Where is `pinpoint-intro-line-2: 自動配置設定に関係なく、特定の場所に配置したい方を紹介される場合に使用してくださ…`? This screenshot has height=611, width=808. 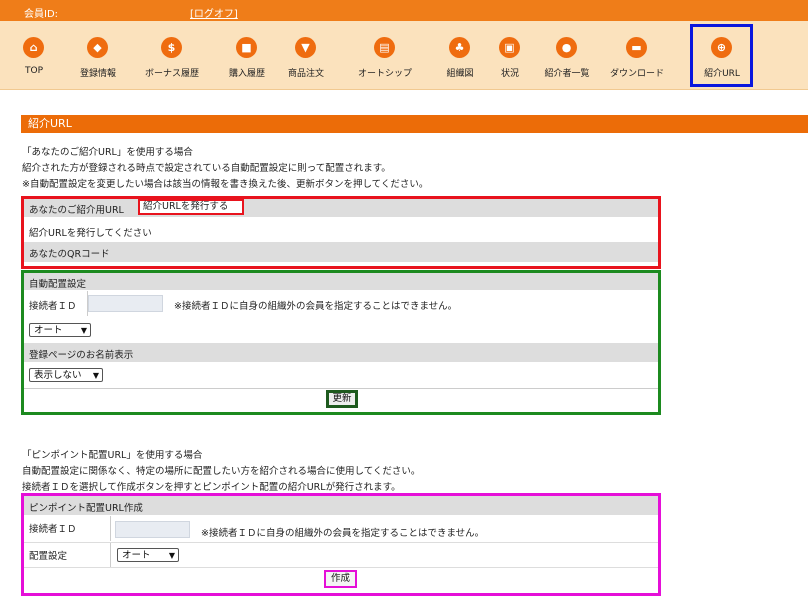 pinpoint-intro-line-2: 自動配置設定に関係なく、特定の場所に配置したい方を紹介される場合に使用してくださ… is located at coordinates (221, 471).